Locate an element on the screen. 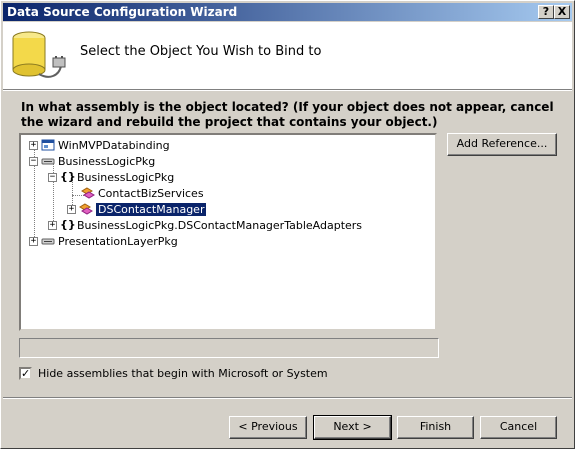  wizard-header: Select the Object You Wish to Bind to is located at coordinates (287, 55).